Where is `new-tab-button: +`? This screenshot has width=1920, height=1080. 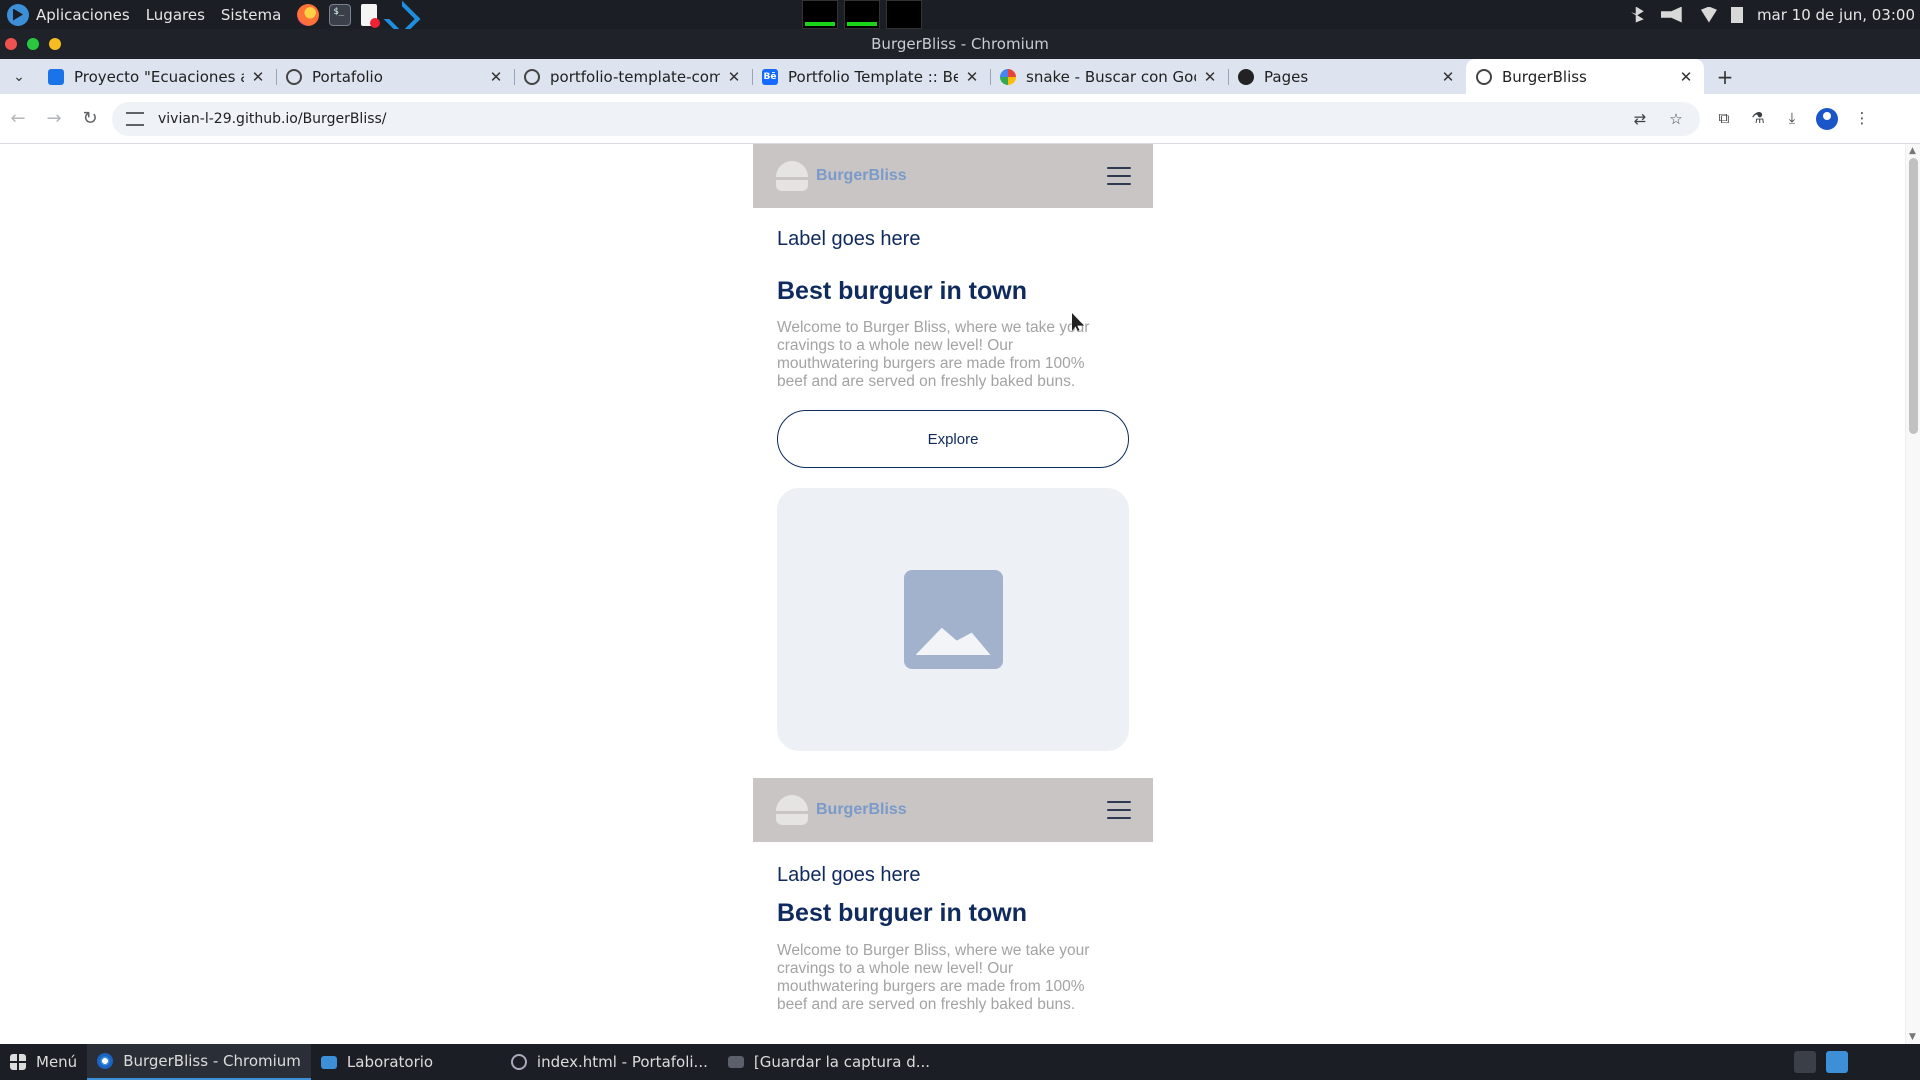 new-tab-button: + is located at coordinates (1725, 76).